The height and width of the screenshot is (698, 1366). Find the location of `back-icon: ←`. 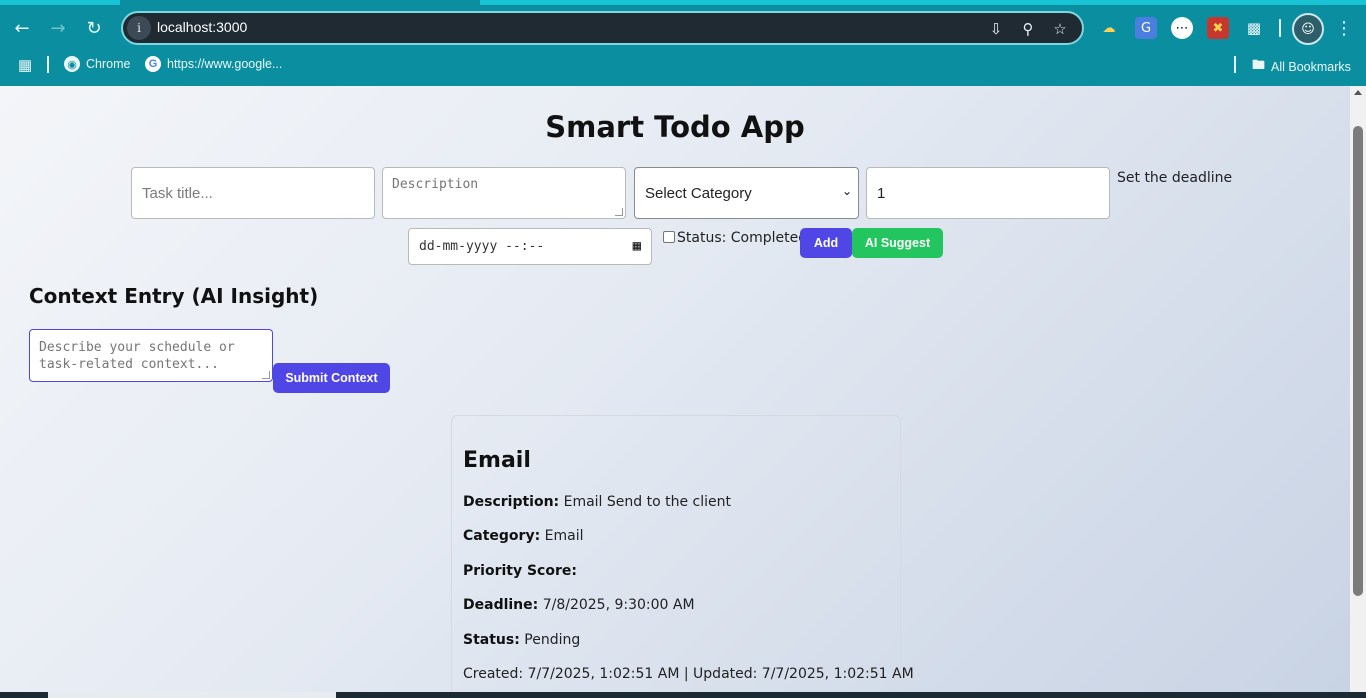

back-icon: ← is located at coordinates (22, 28).